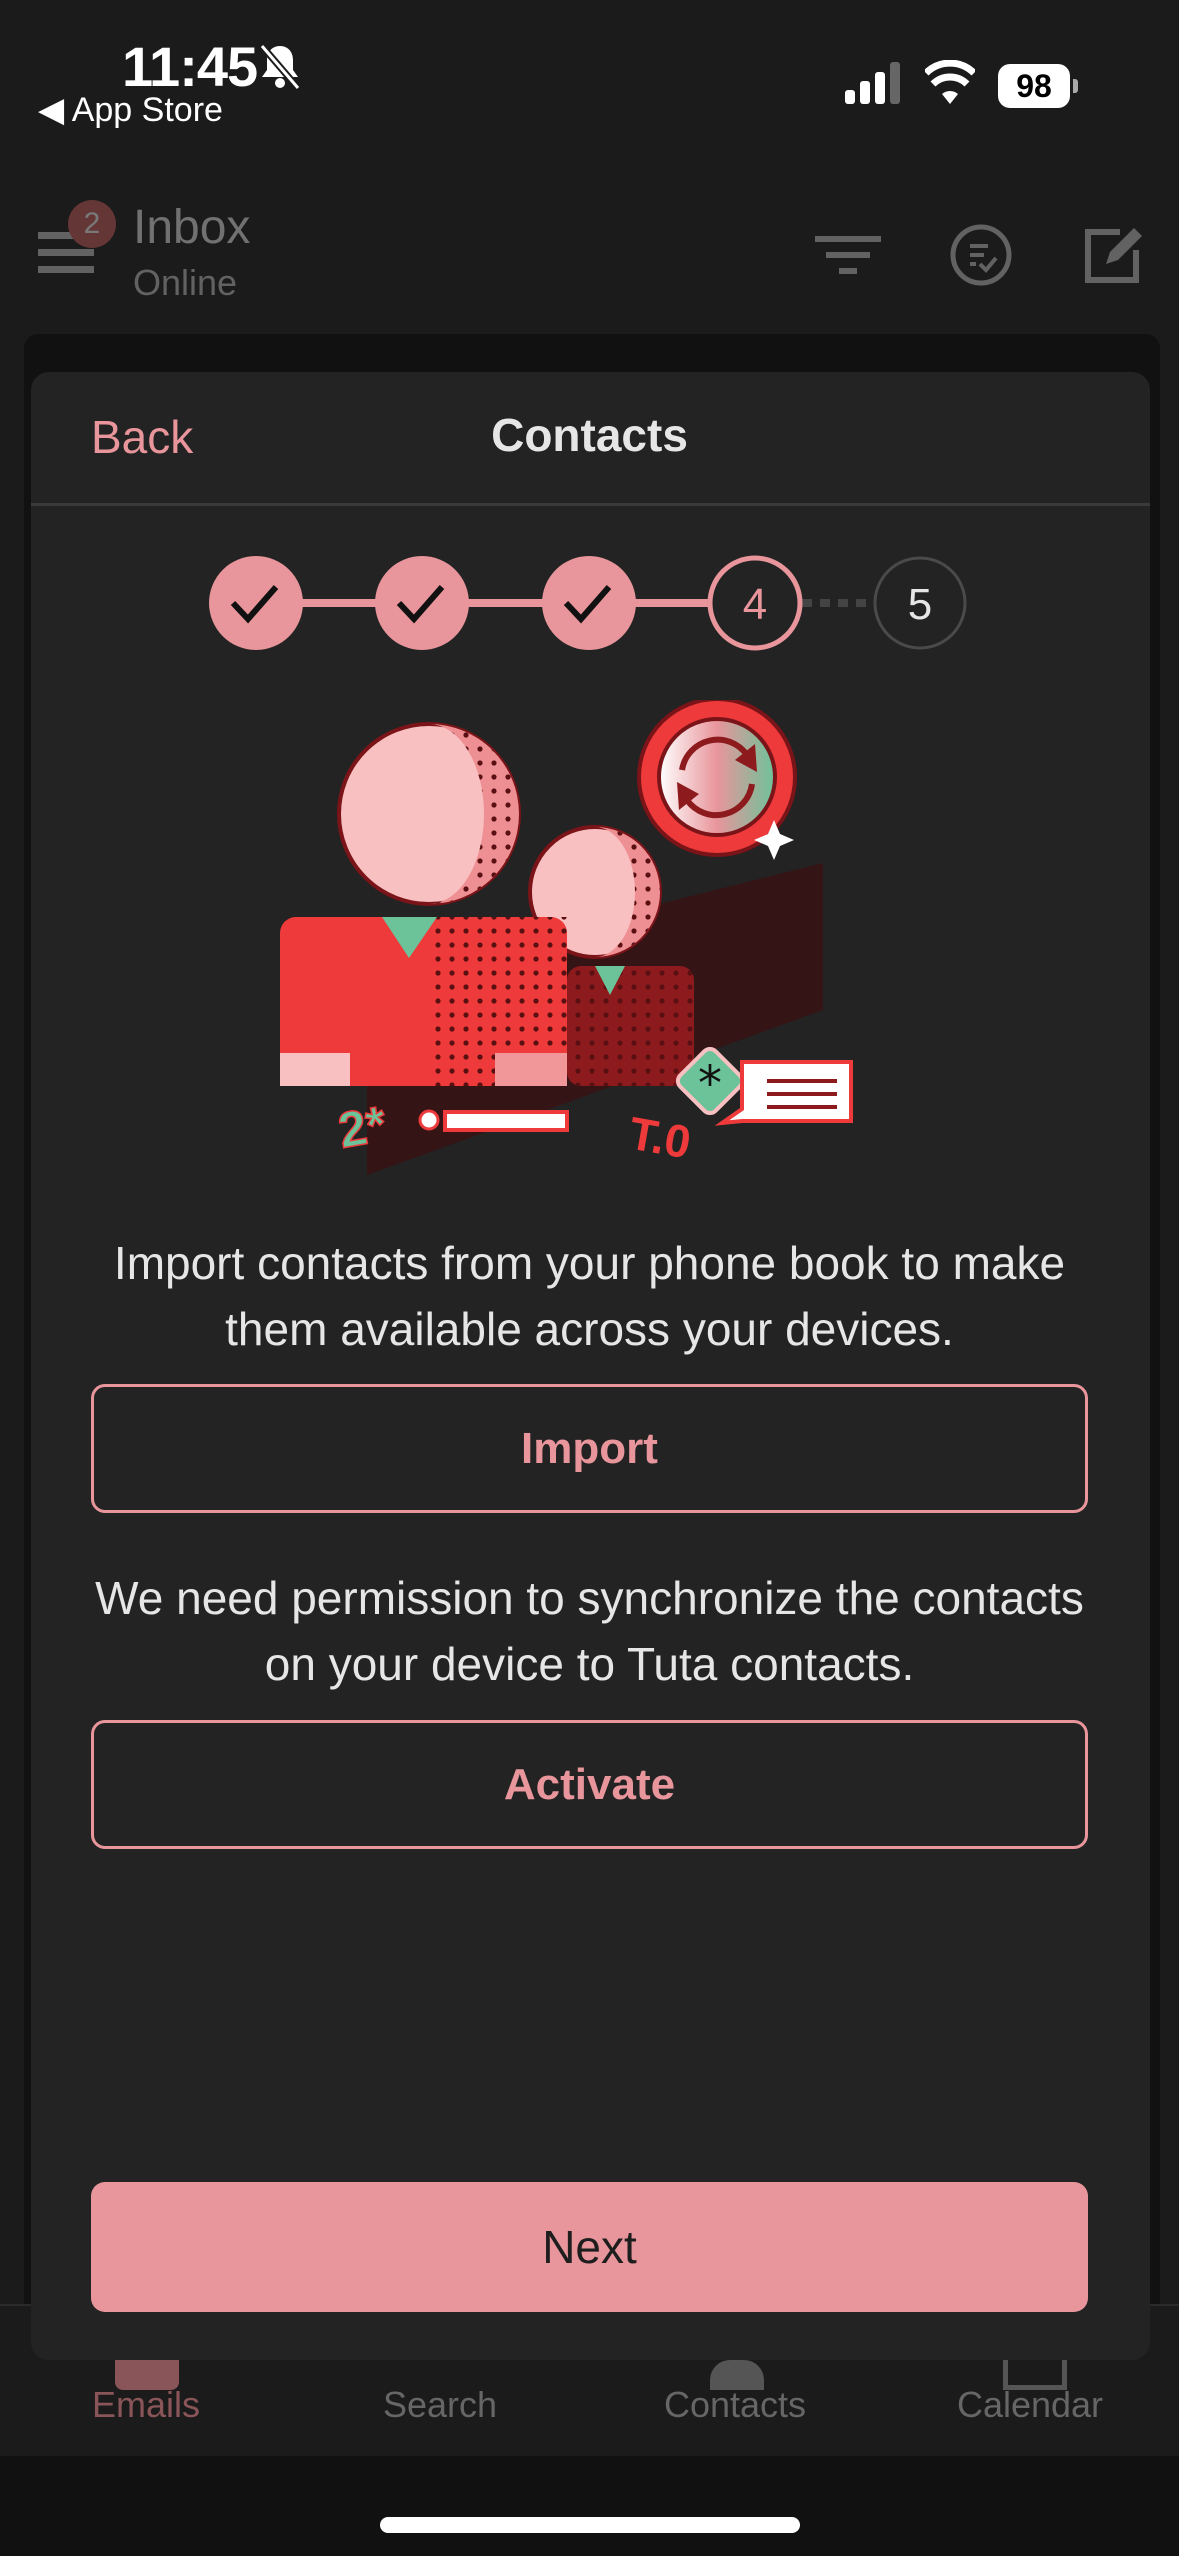 The image size is (1179, 2556). What do you see at coordinates (590, 2525) in the screenshot?
I see `home-indicator` at bounding box center [590, 2525].